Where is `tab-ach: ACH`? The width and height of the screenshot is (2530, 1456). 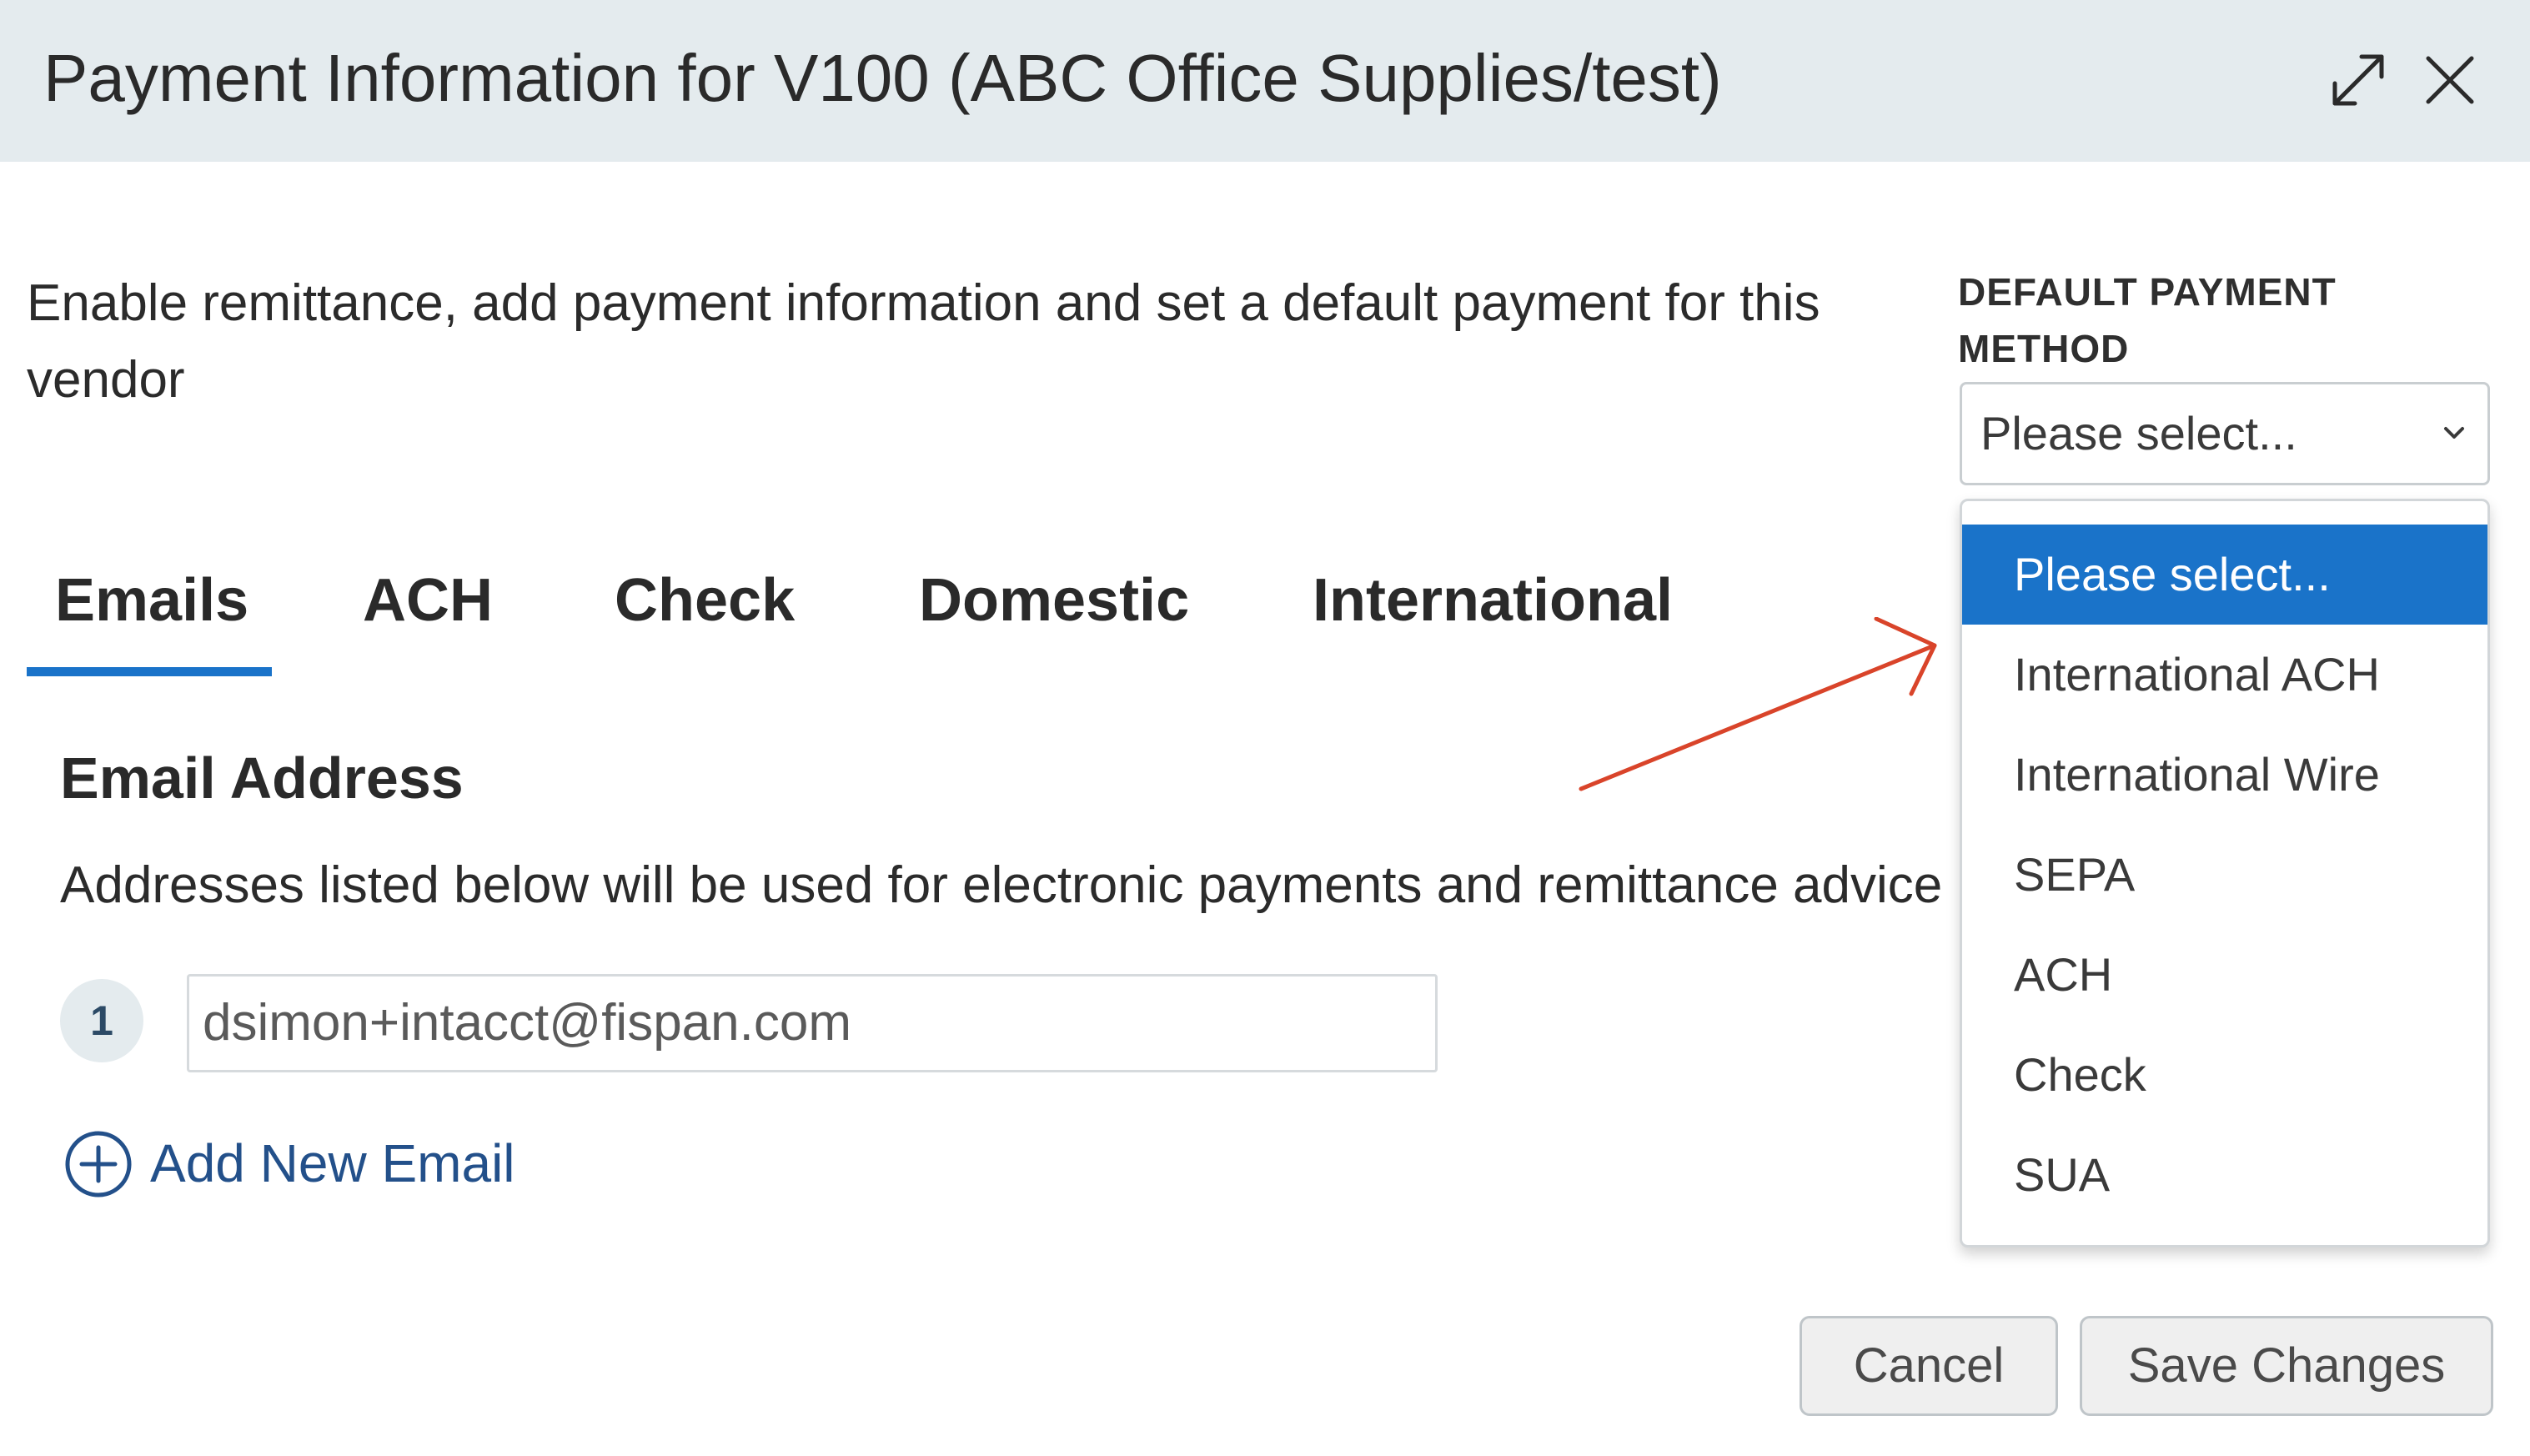 tab-ach: ACH is located at coordinates (428, 600).